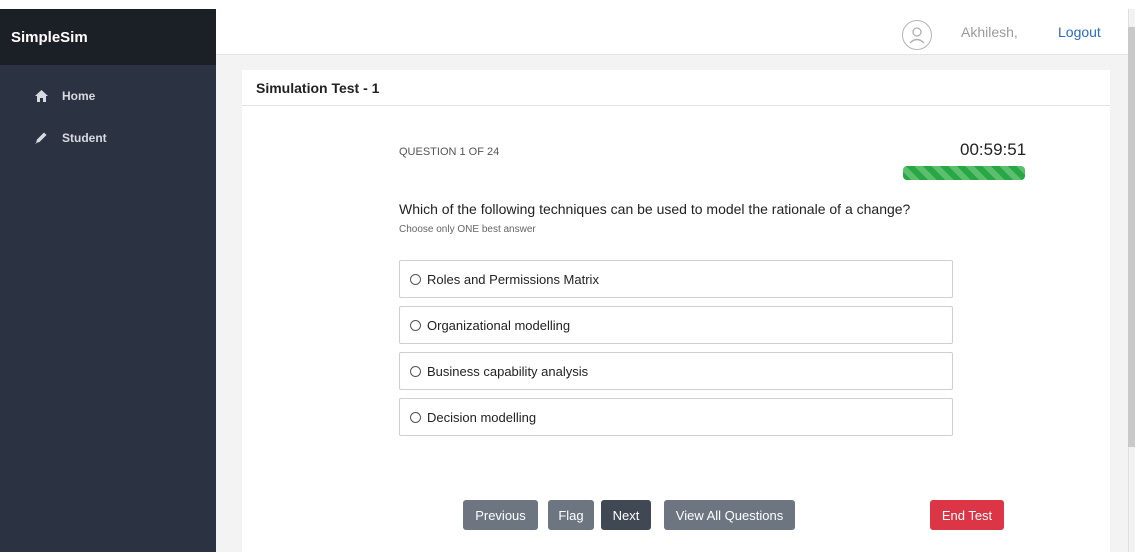 The width and height of the screenshot is (1135, 552). I want to click on pencil-icon, so click(41, 138).